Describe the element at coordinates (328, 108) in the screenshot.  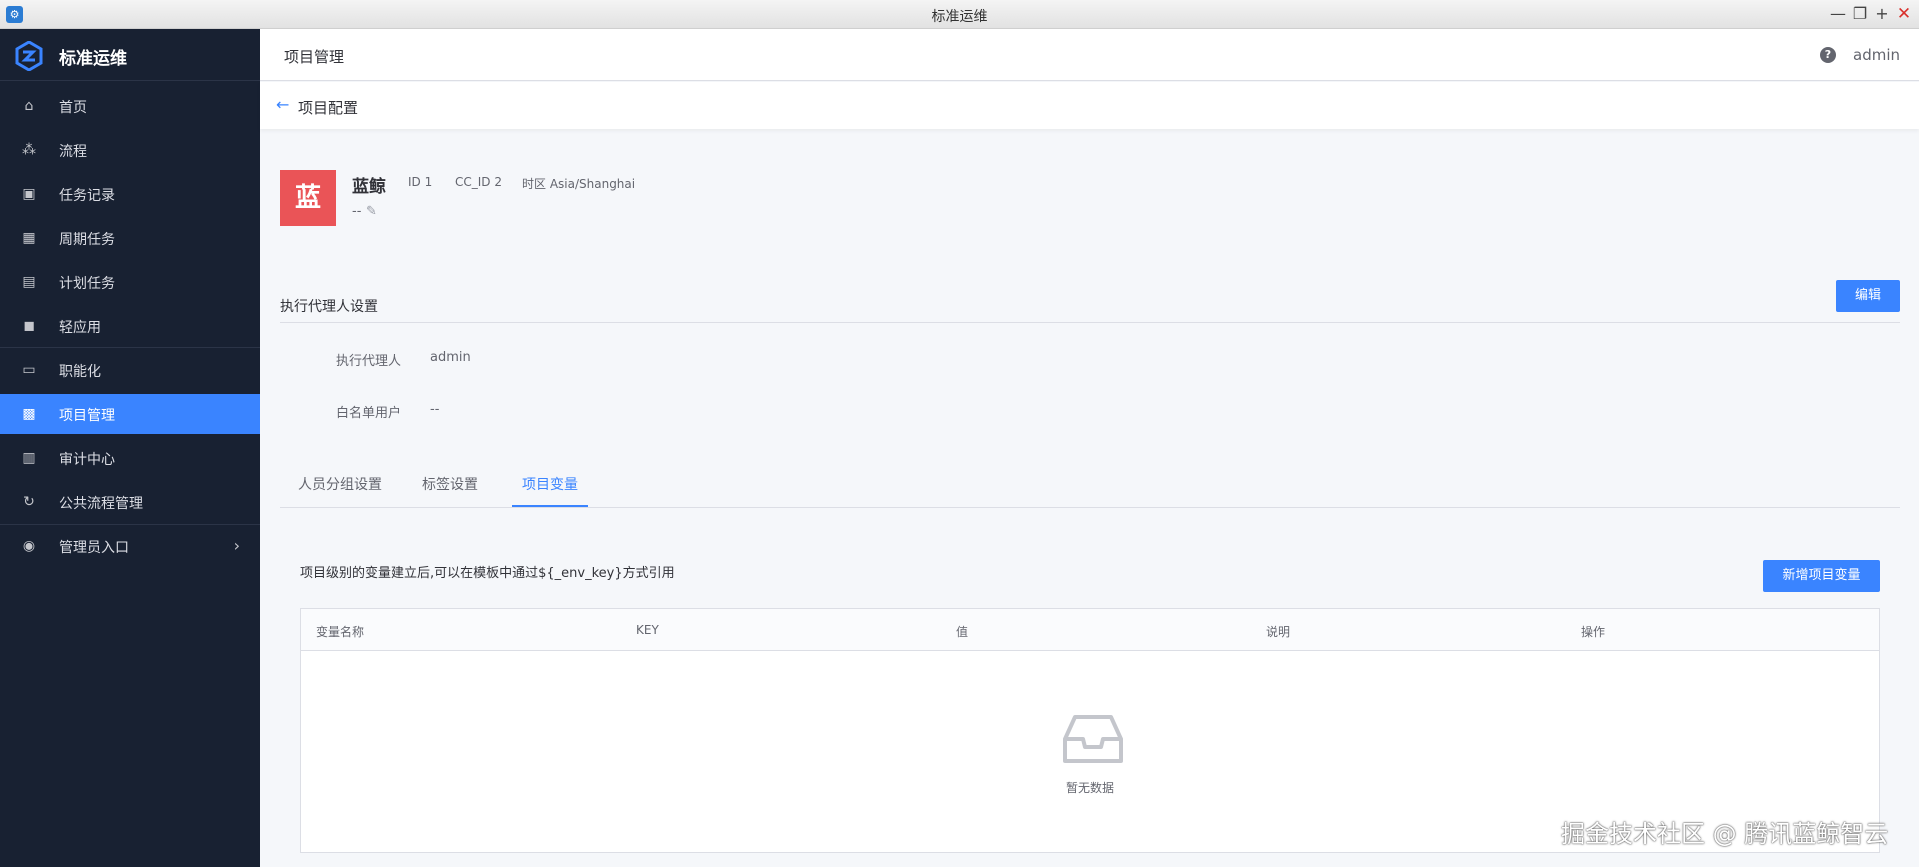
I see `sub-header-title: 项目配置` at that location.